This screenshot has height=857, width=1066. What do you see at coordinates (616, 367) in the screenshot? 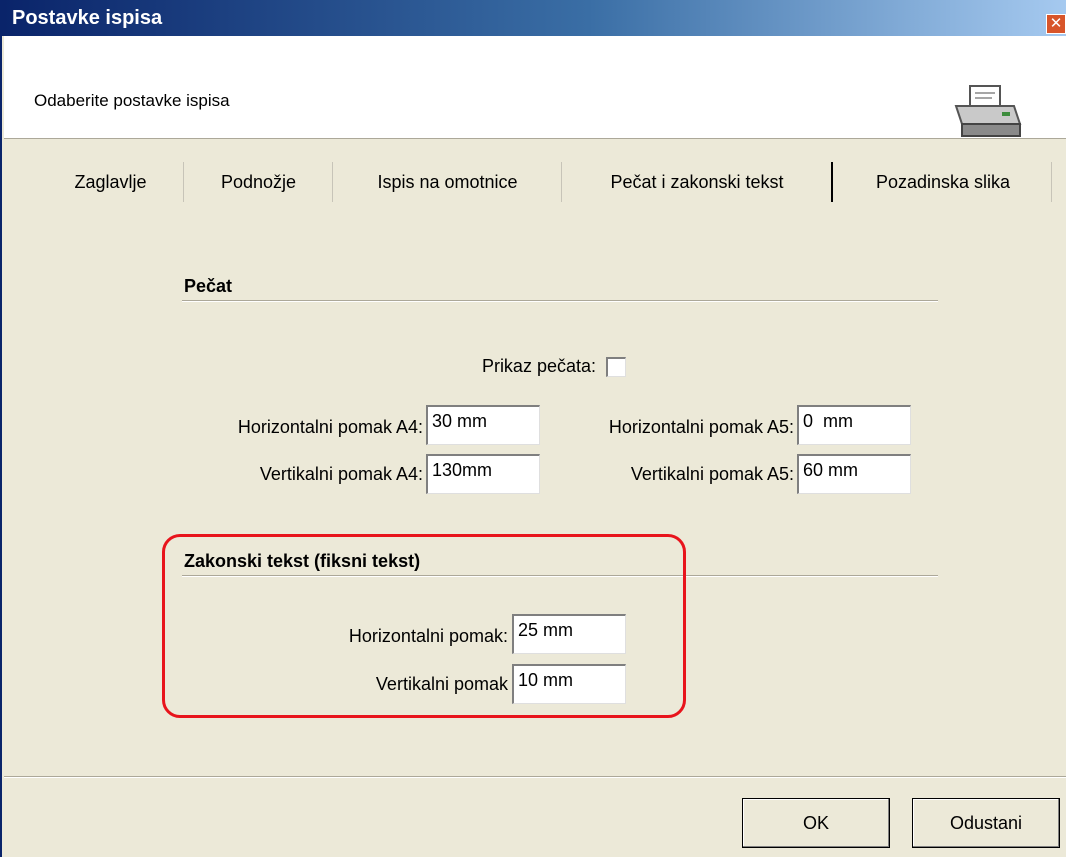
I see `prikaz-pecata-checkbox` at bounding box center [616, 367].